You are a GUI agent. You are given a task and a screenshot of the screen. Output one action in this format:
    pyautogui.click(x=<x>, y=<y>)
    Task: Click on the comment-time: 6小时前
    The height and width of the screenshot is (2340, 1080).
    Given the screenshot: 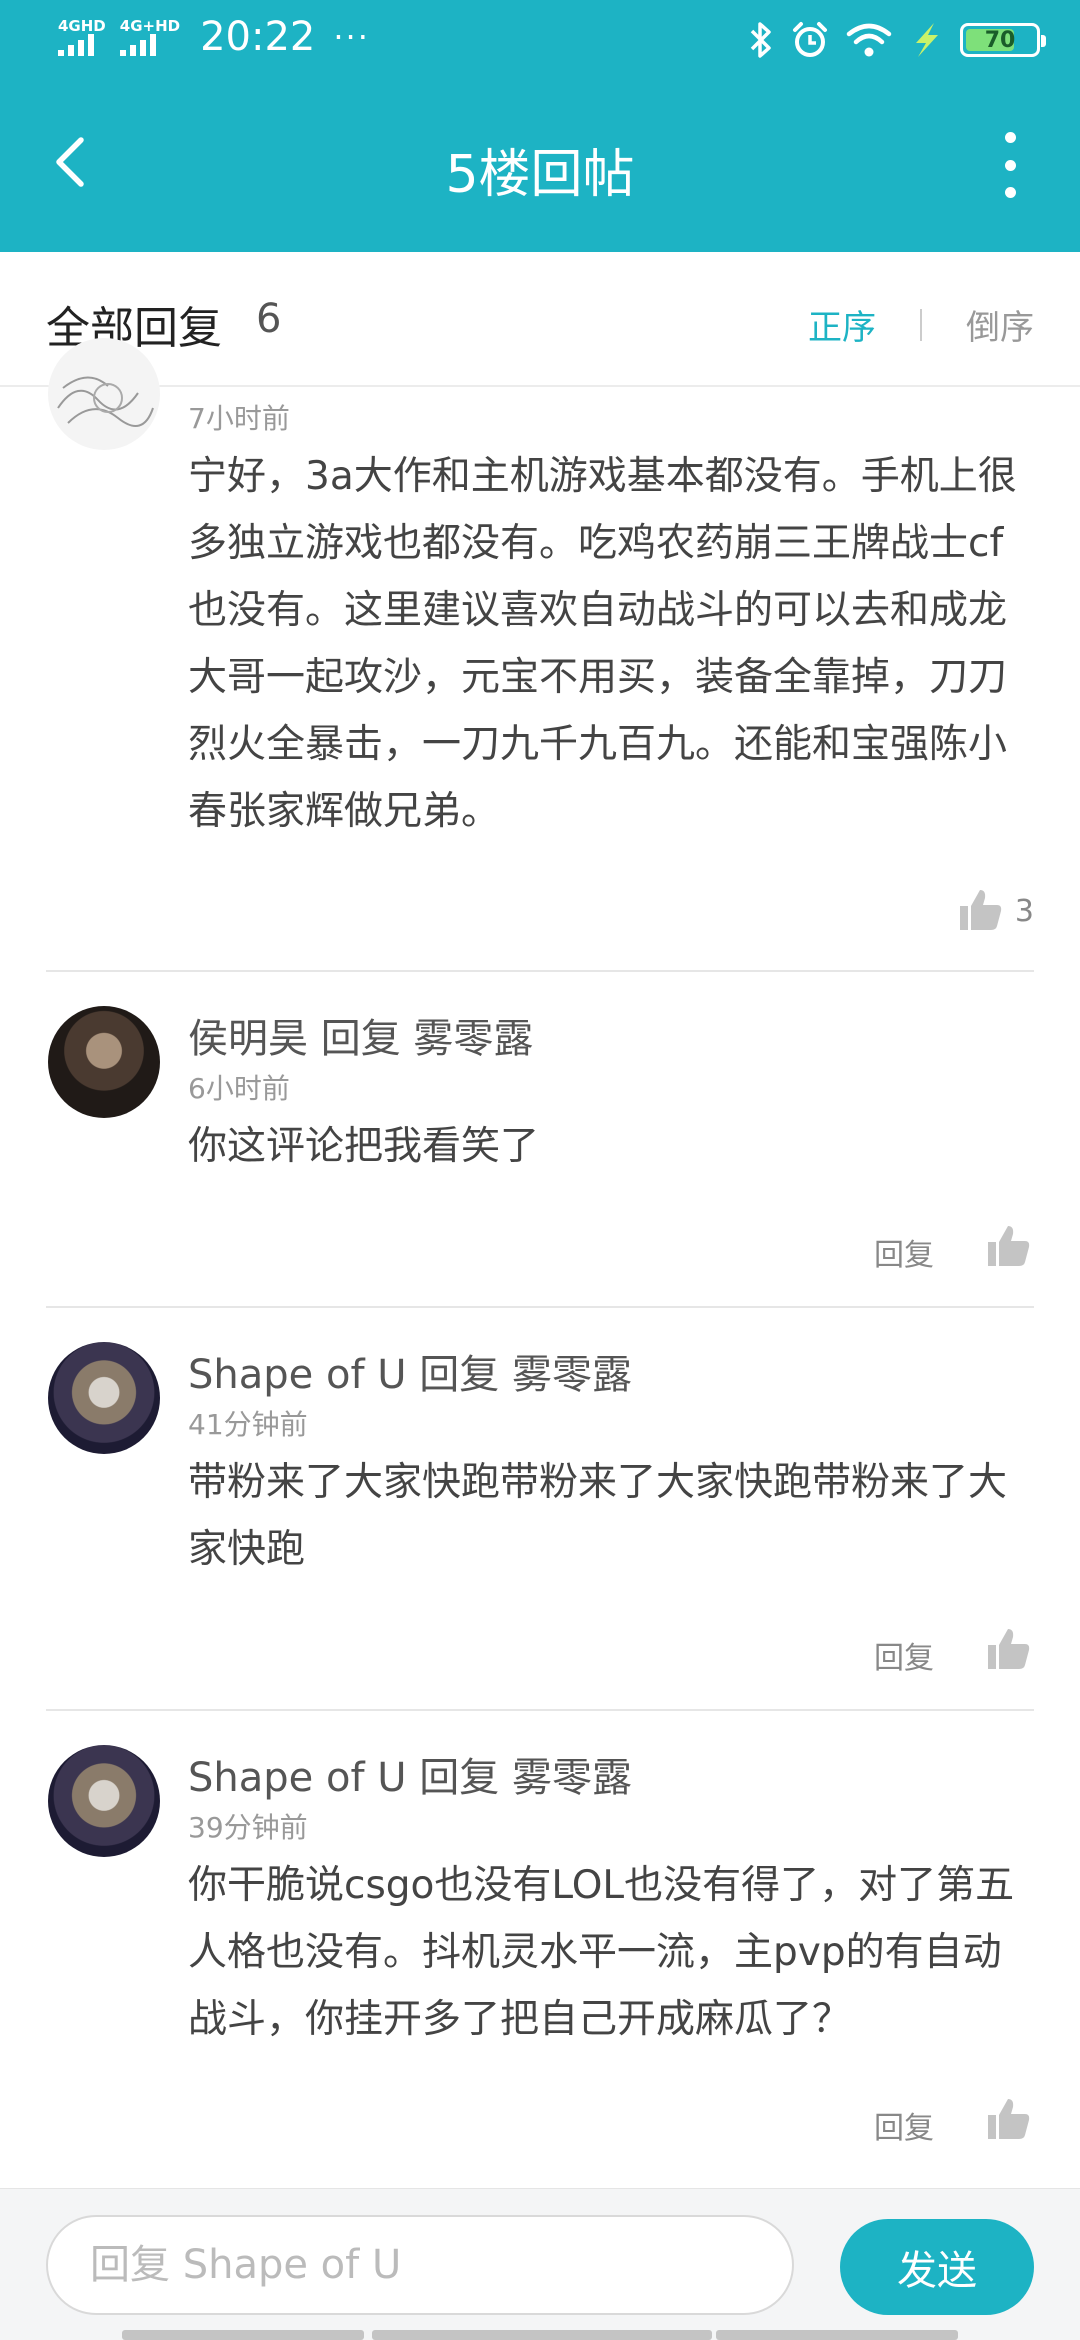 What is the action you would take?
    pyautogui.click(x=239, y=1088)
    